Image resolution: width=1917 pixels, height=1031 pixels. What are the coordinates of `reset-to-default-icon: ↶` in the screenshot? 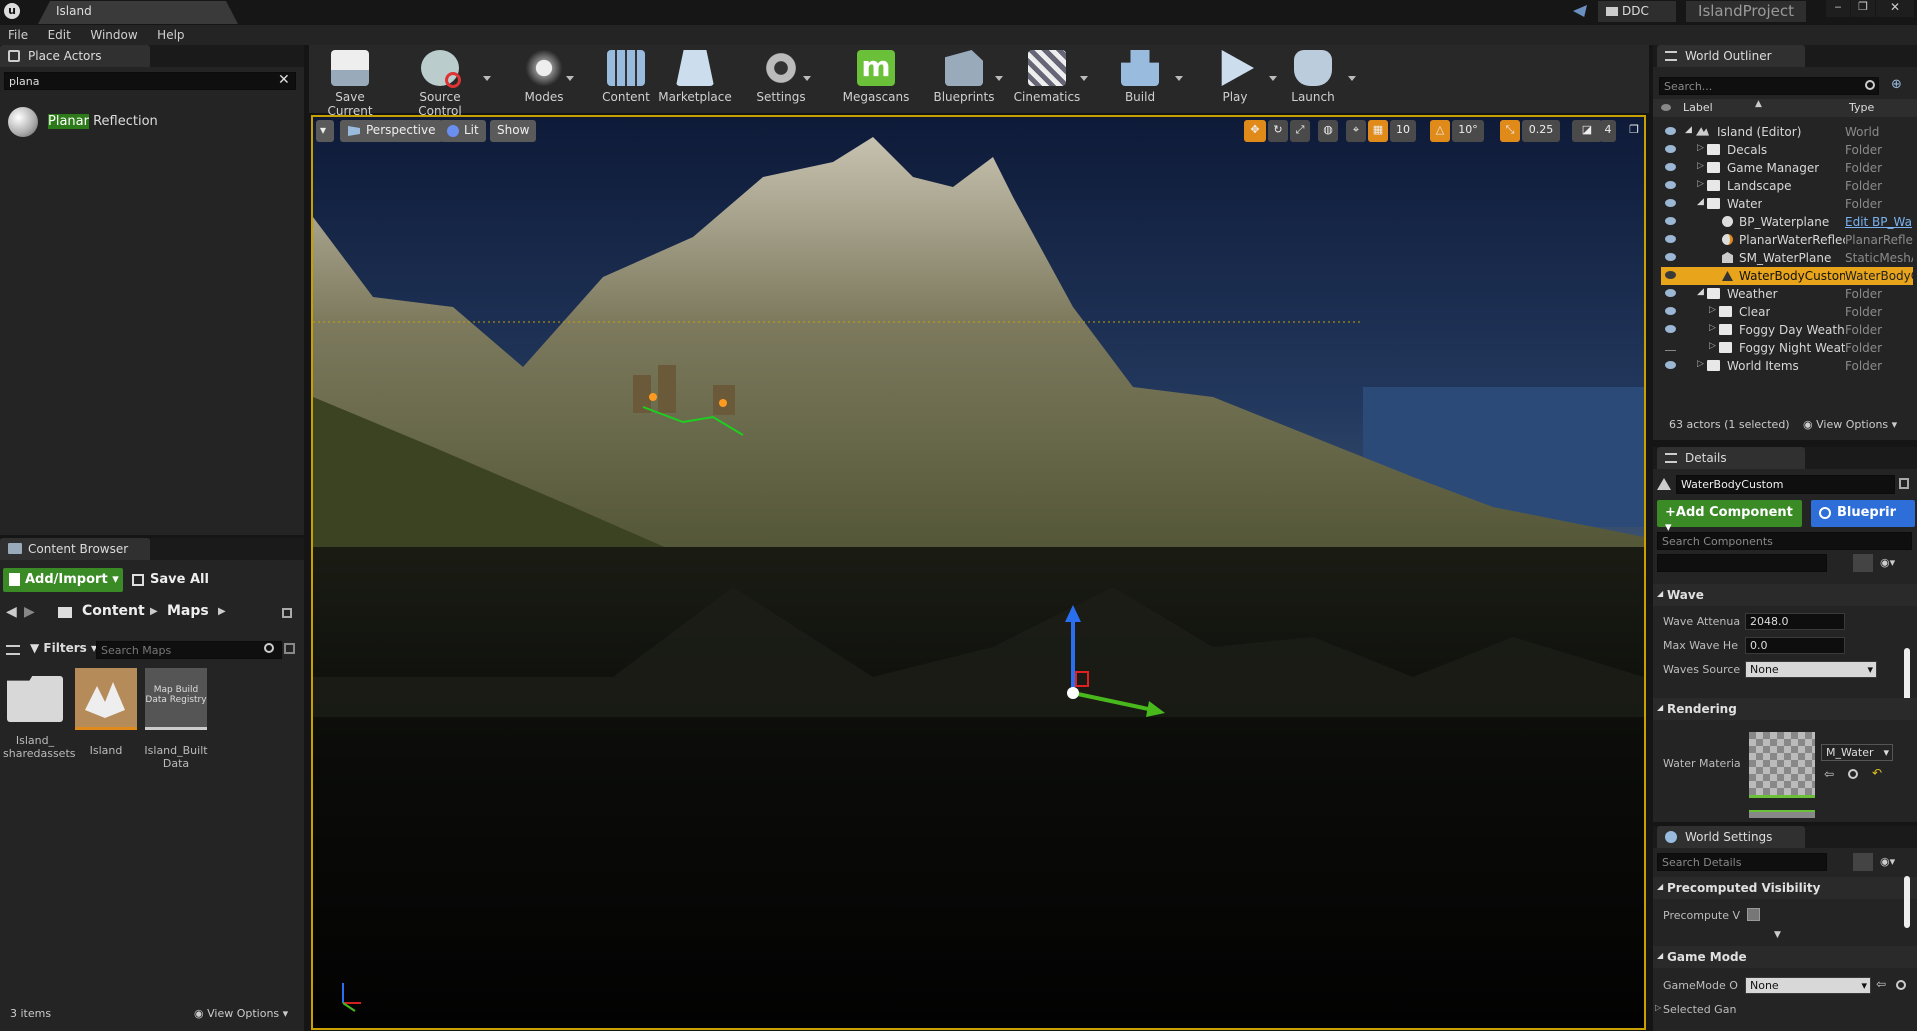 It's located at (1877, 773).